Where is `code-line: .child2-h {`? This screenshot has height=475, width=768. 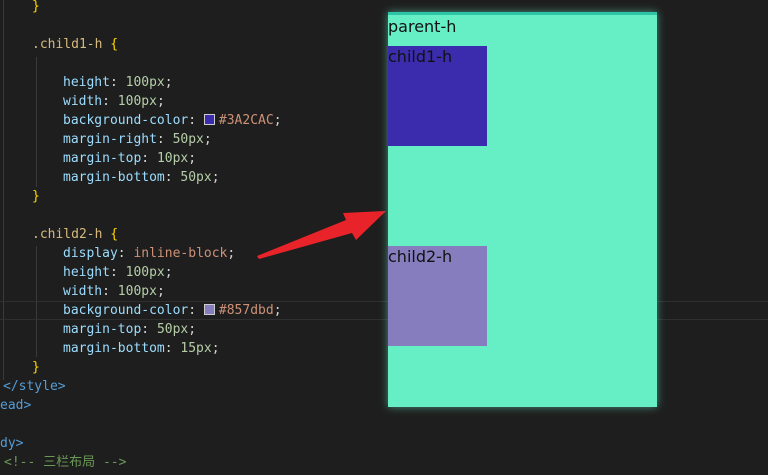
code-line: .child2-h { is located at coordinates (75, 234).